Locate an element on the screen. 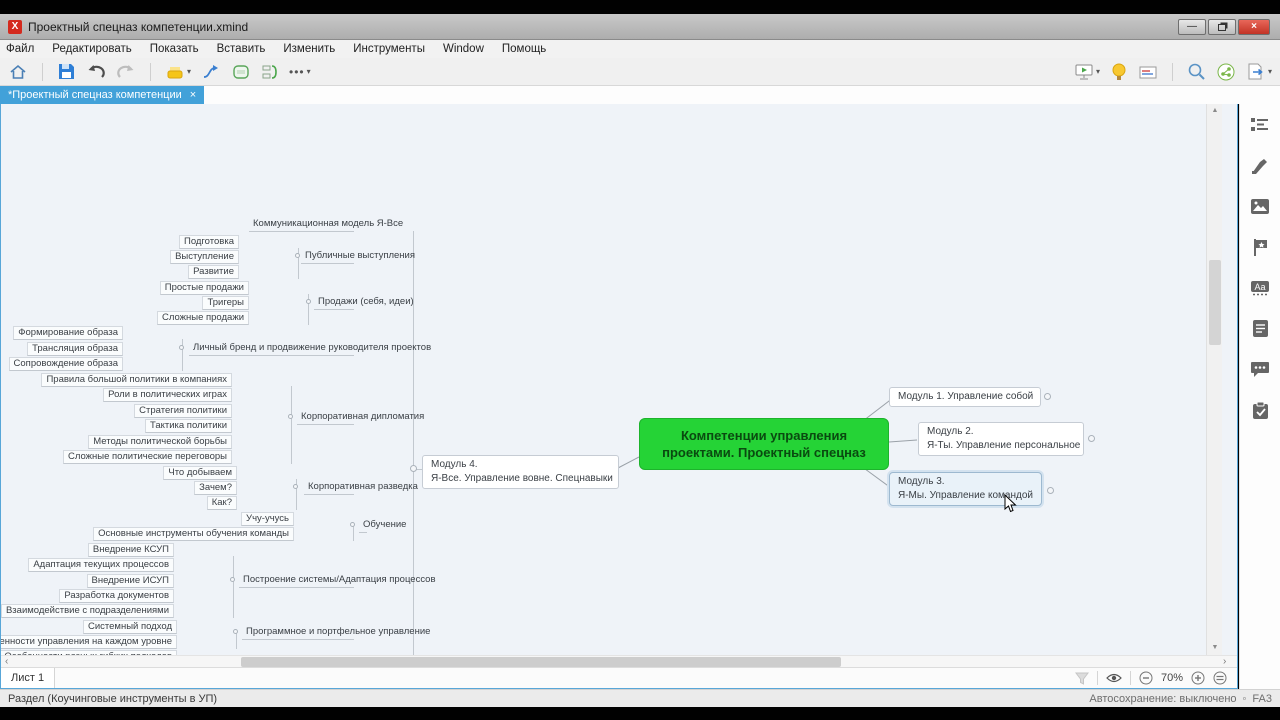 Image resolution: width=1280 pixels, height=720 pixels. close-button: × is located at coordinates (1254, 26).